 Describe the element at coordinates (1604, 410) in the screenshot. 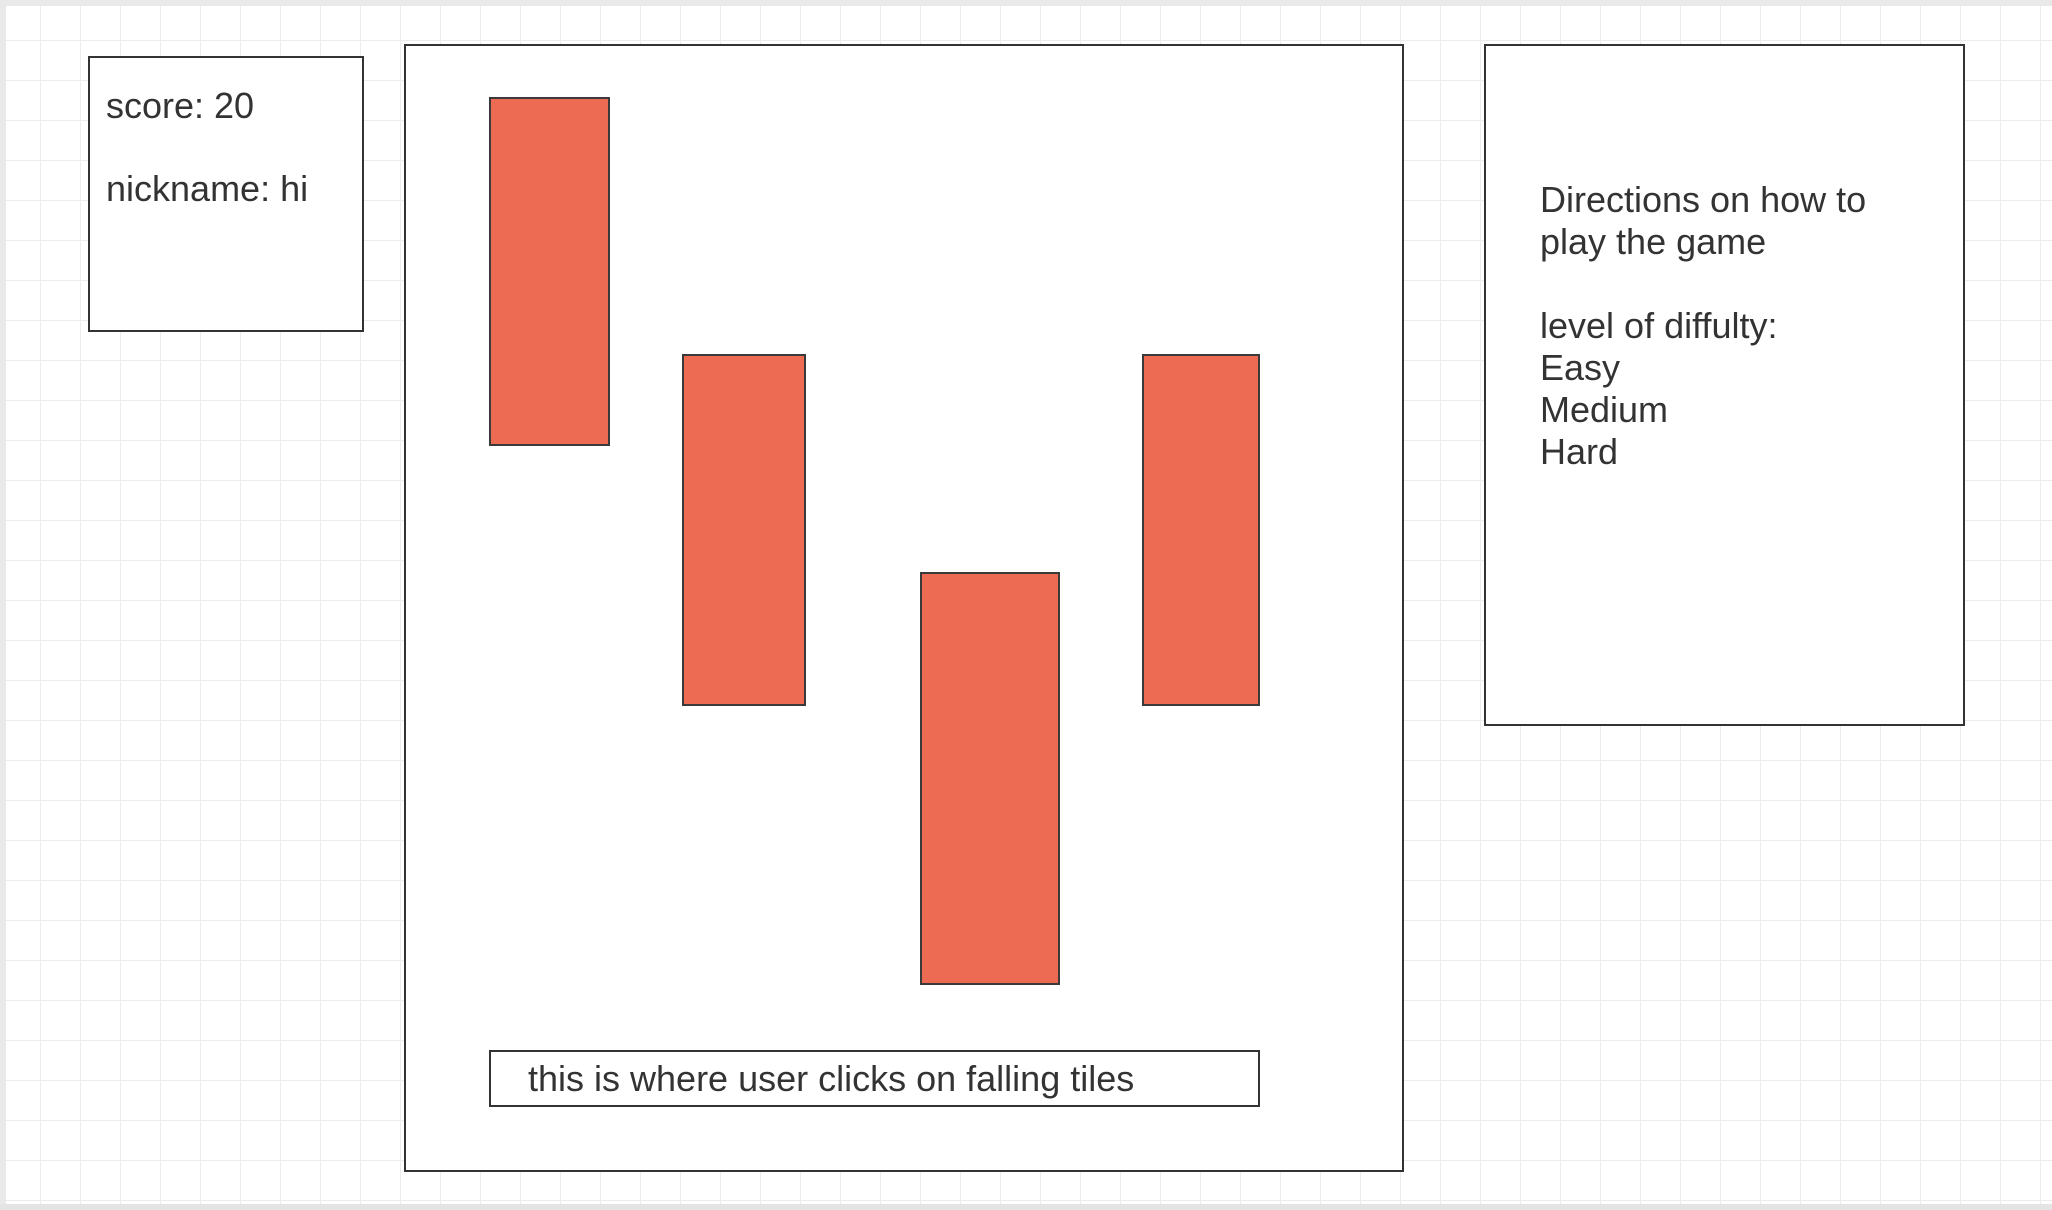

I see `difficulty-option-medium: Medium` at that location.